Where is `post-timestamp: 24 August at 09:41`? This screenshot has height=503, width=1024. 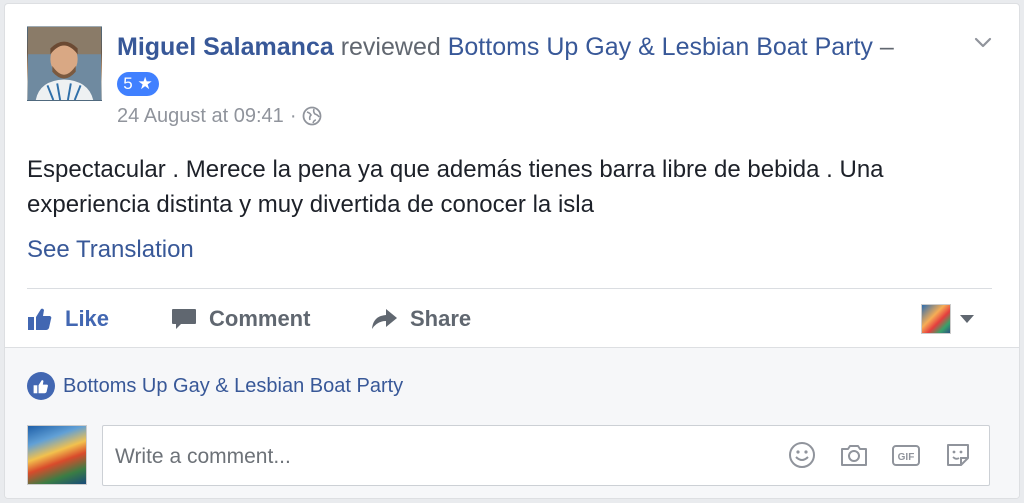
post-timestamp: 24 August at 09:41 is located at coordinates (200, 116).